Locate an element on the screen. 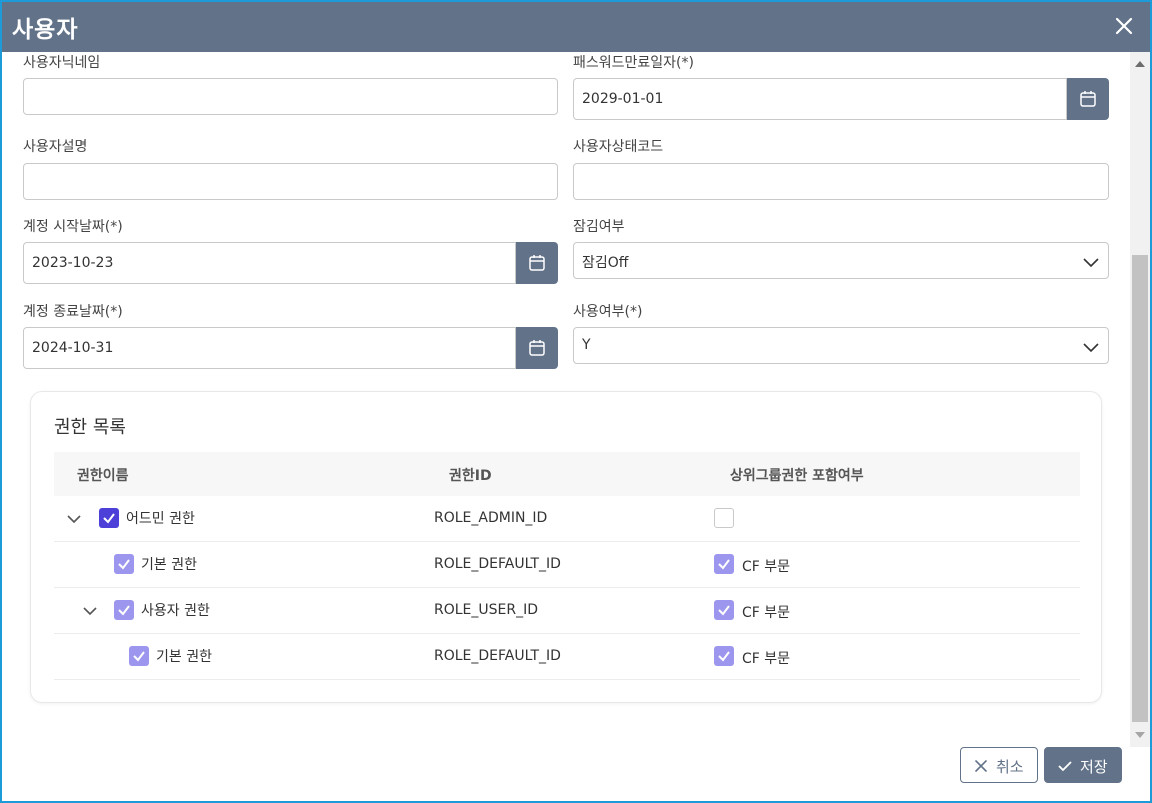 The width and height of the screenshot is (1152, 803). role-id: ROLE_ADMIN_ID is located at coordinates (491, 518).